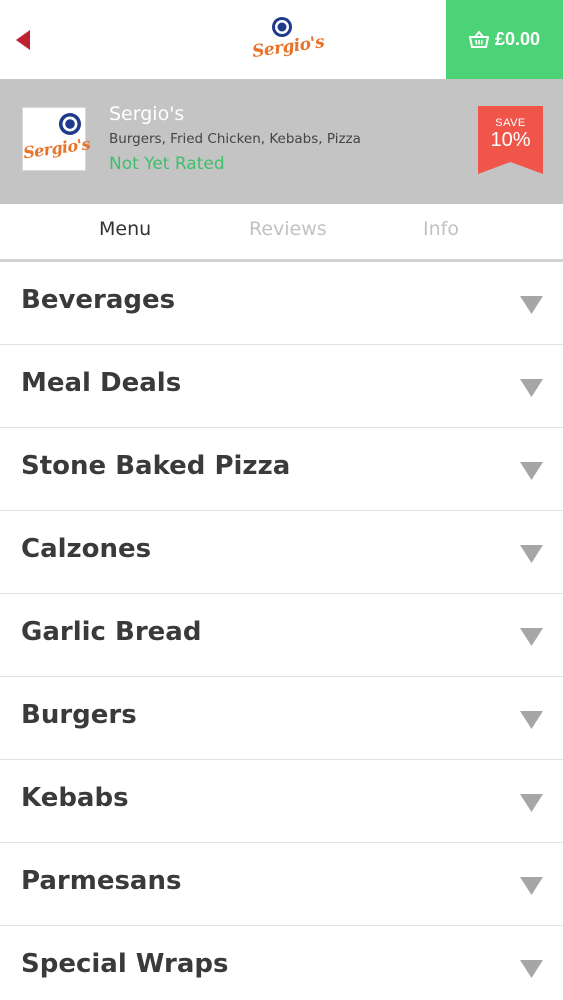  Describe the element at coordinates (147, 114) in the screenshot. I see `restaurant-name: Sergio's` at that location.